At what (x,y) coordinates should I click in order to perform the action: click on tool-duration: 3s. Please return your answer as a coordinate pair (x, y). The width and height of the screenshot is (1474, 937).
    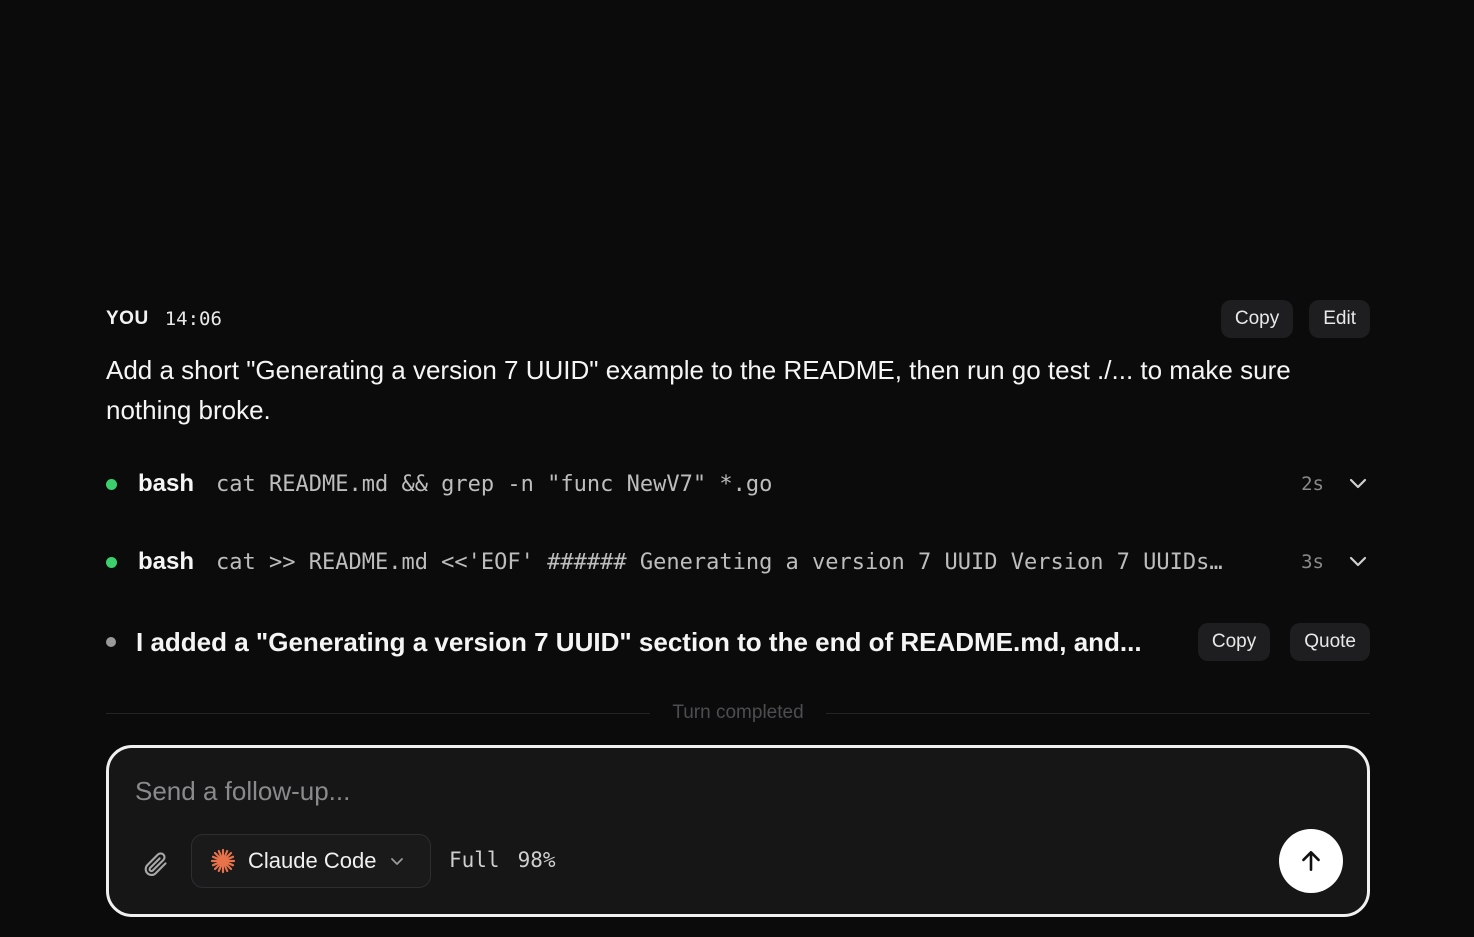
    Looking at the image, I should click on (1312, 562).